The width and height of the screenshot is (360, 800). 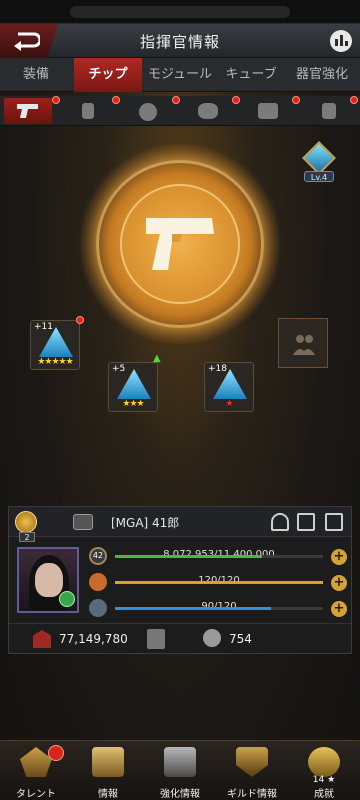 I want to click on profile-settings-icon, so click(x=280, y=522).